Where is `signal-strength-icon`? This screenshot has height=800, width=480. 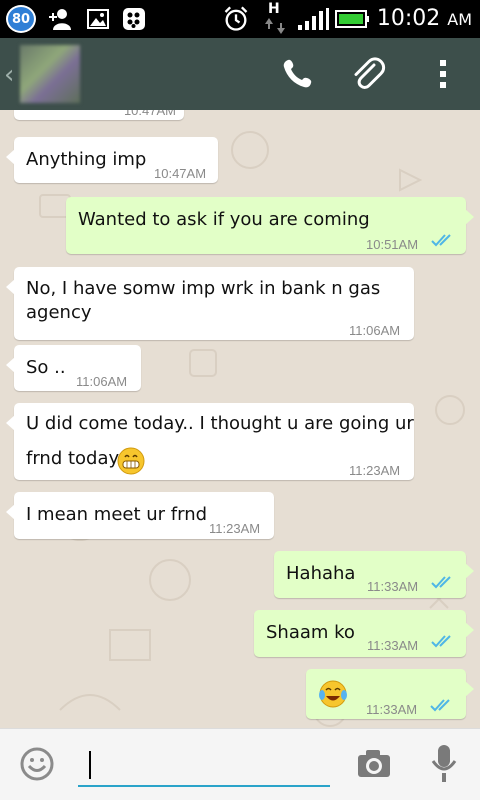
signal-strength-icon is located at coordinates (313, 19).